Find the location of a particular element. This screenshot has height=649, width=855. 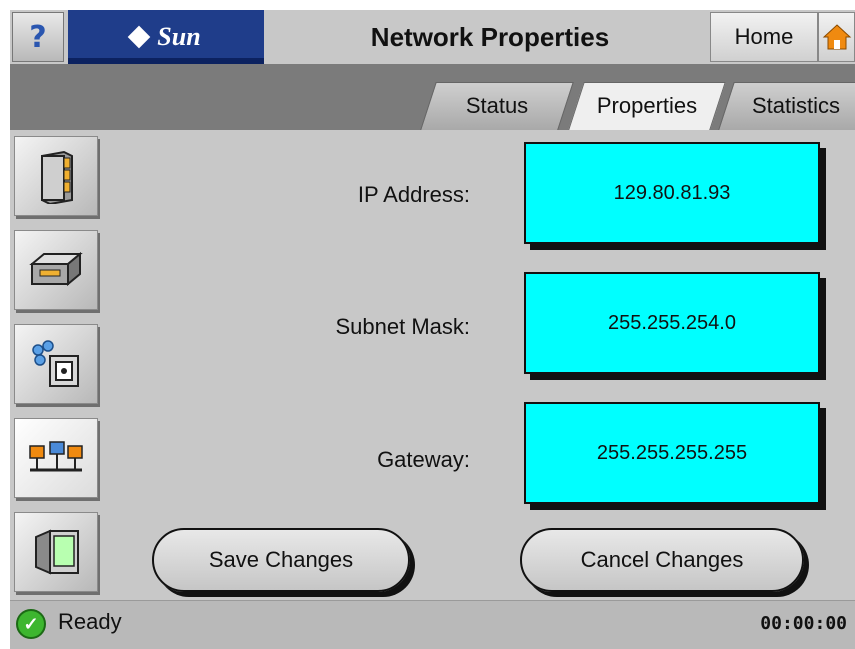

check-icon: ✓ is located at coordinates (31, 624).